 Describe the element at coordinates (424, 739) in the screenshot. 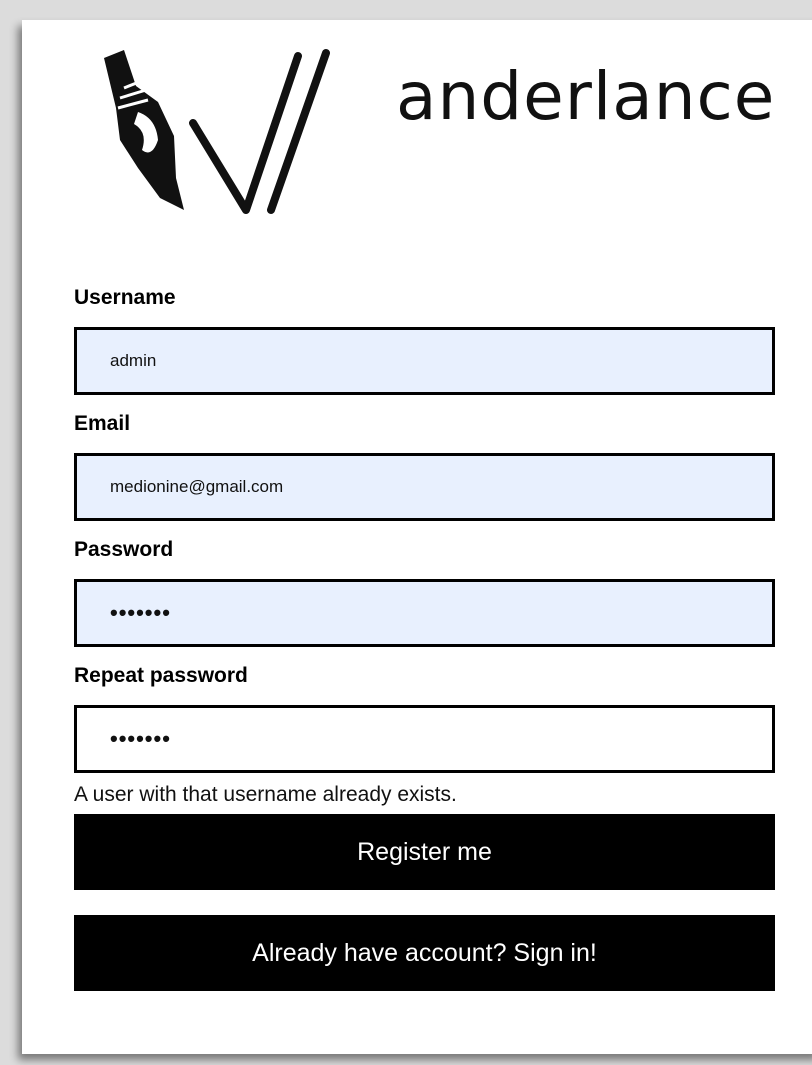

I see `repeat-password-input: •••••••` at that location.